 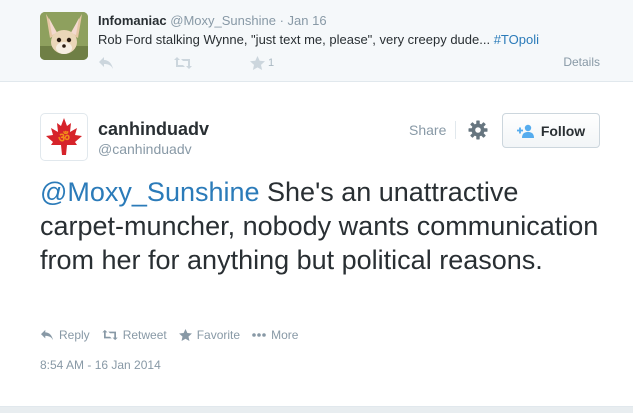 I want to click on hashtag-link: #TOpoli, so click(x=516, y=39).